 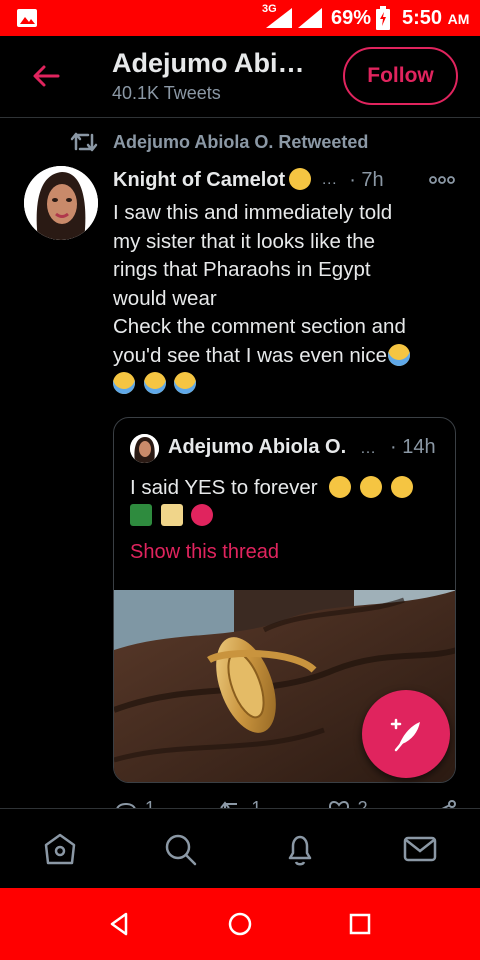 I want to click on tweet-line: I saw this and immediately told, so click(x=253, y=212).